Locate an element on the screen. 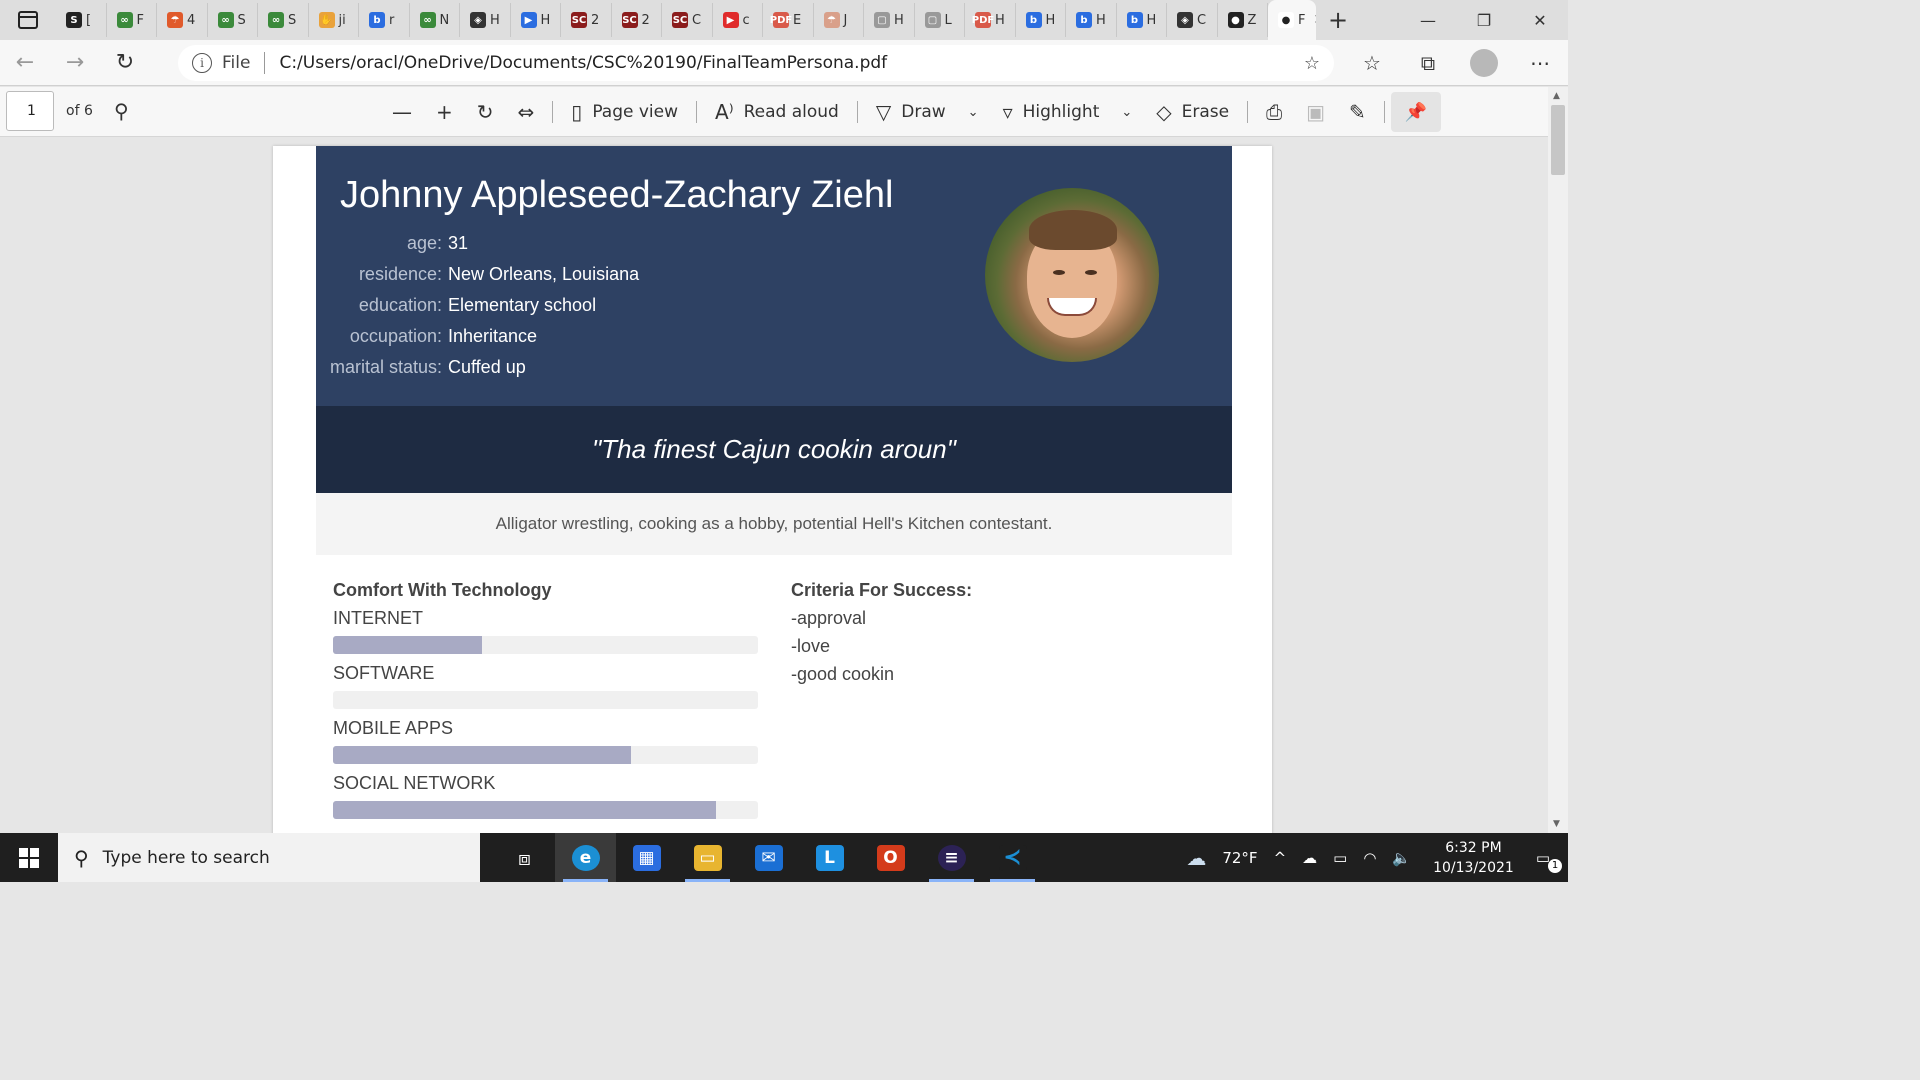 This screenshot has width=1920, height=1080. notifications-button: ▭ 1 is located at coordinates (1548, 861).